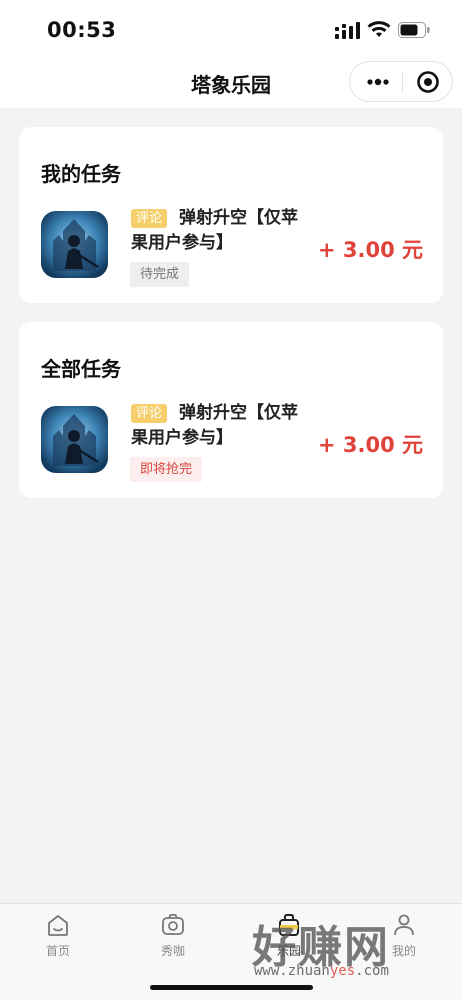 The width and height of the screenshot is (462, 1000). I want to click on status-badge: 即将抢完, so click(166, 469).